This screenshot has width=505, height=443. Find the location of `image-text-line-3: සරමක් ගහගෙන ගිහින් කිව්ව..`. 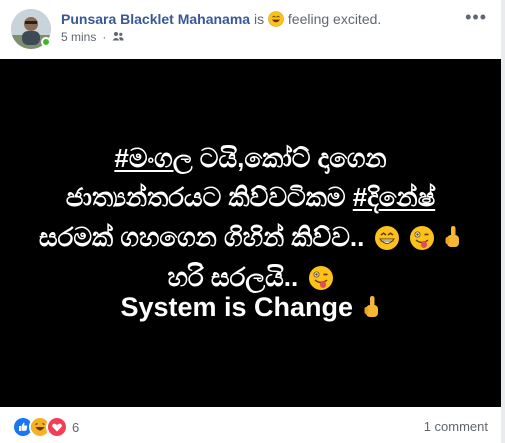

image-text-line-3: සරමක් ගහගෙන ගිහින් කිව්ව.. is located at coordinates (250, 239).